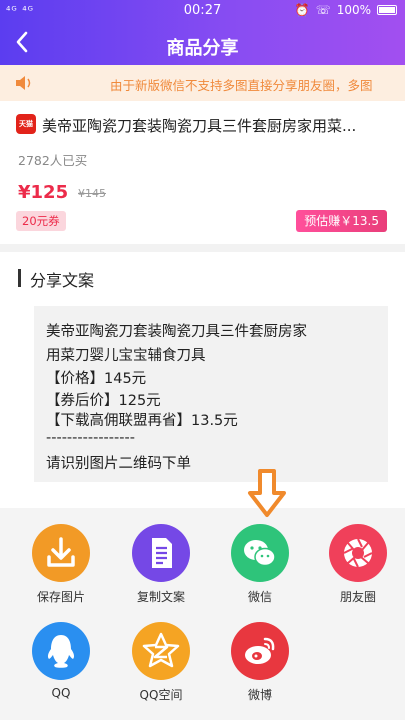 The height and width of the screenshot is (720, 405). I want to click on moments-share-button: 朋友圈, so click(358, 564).